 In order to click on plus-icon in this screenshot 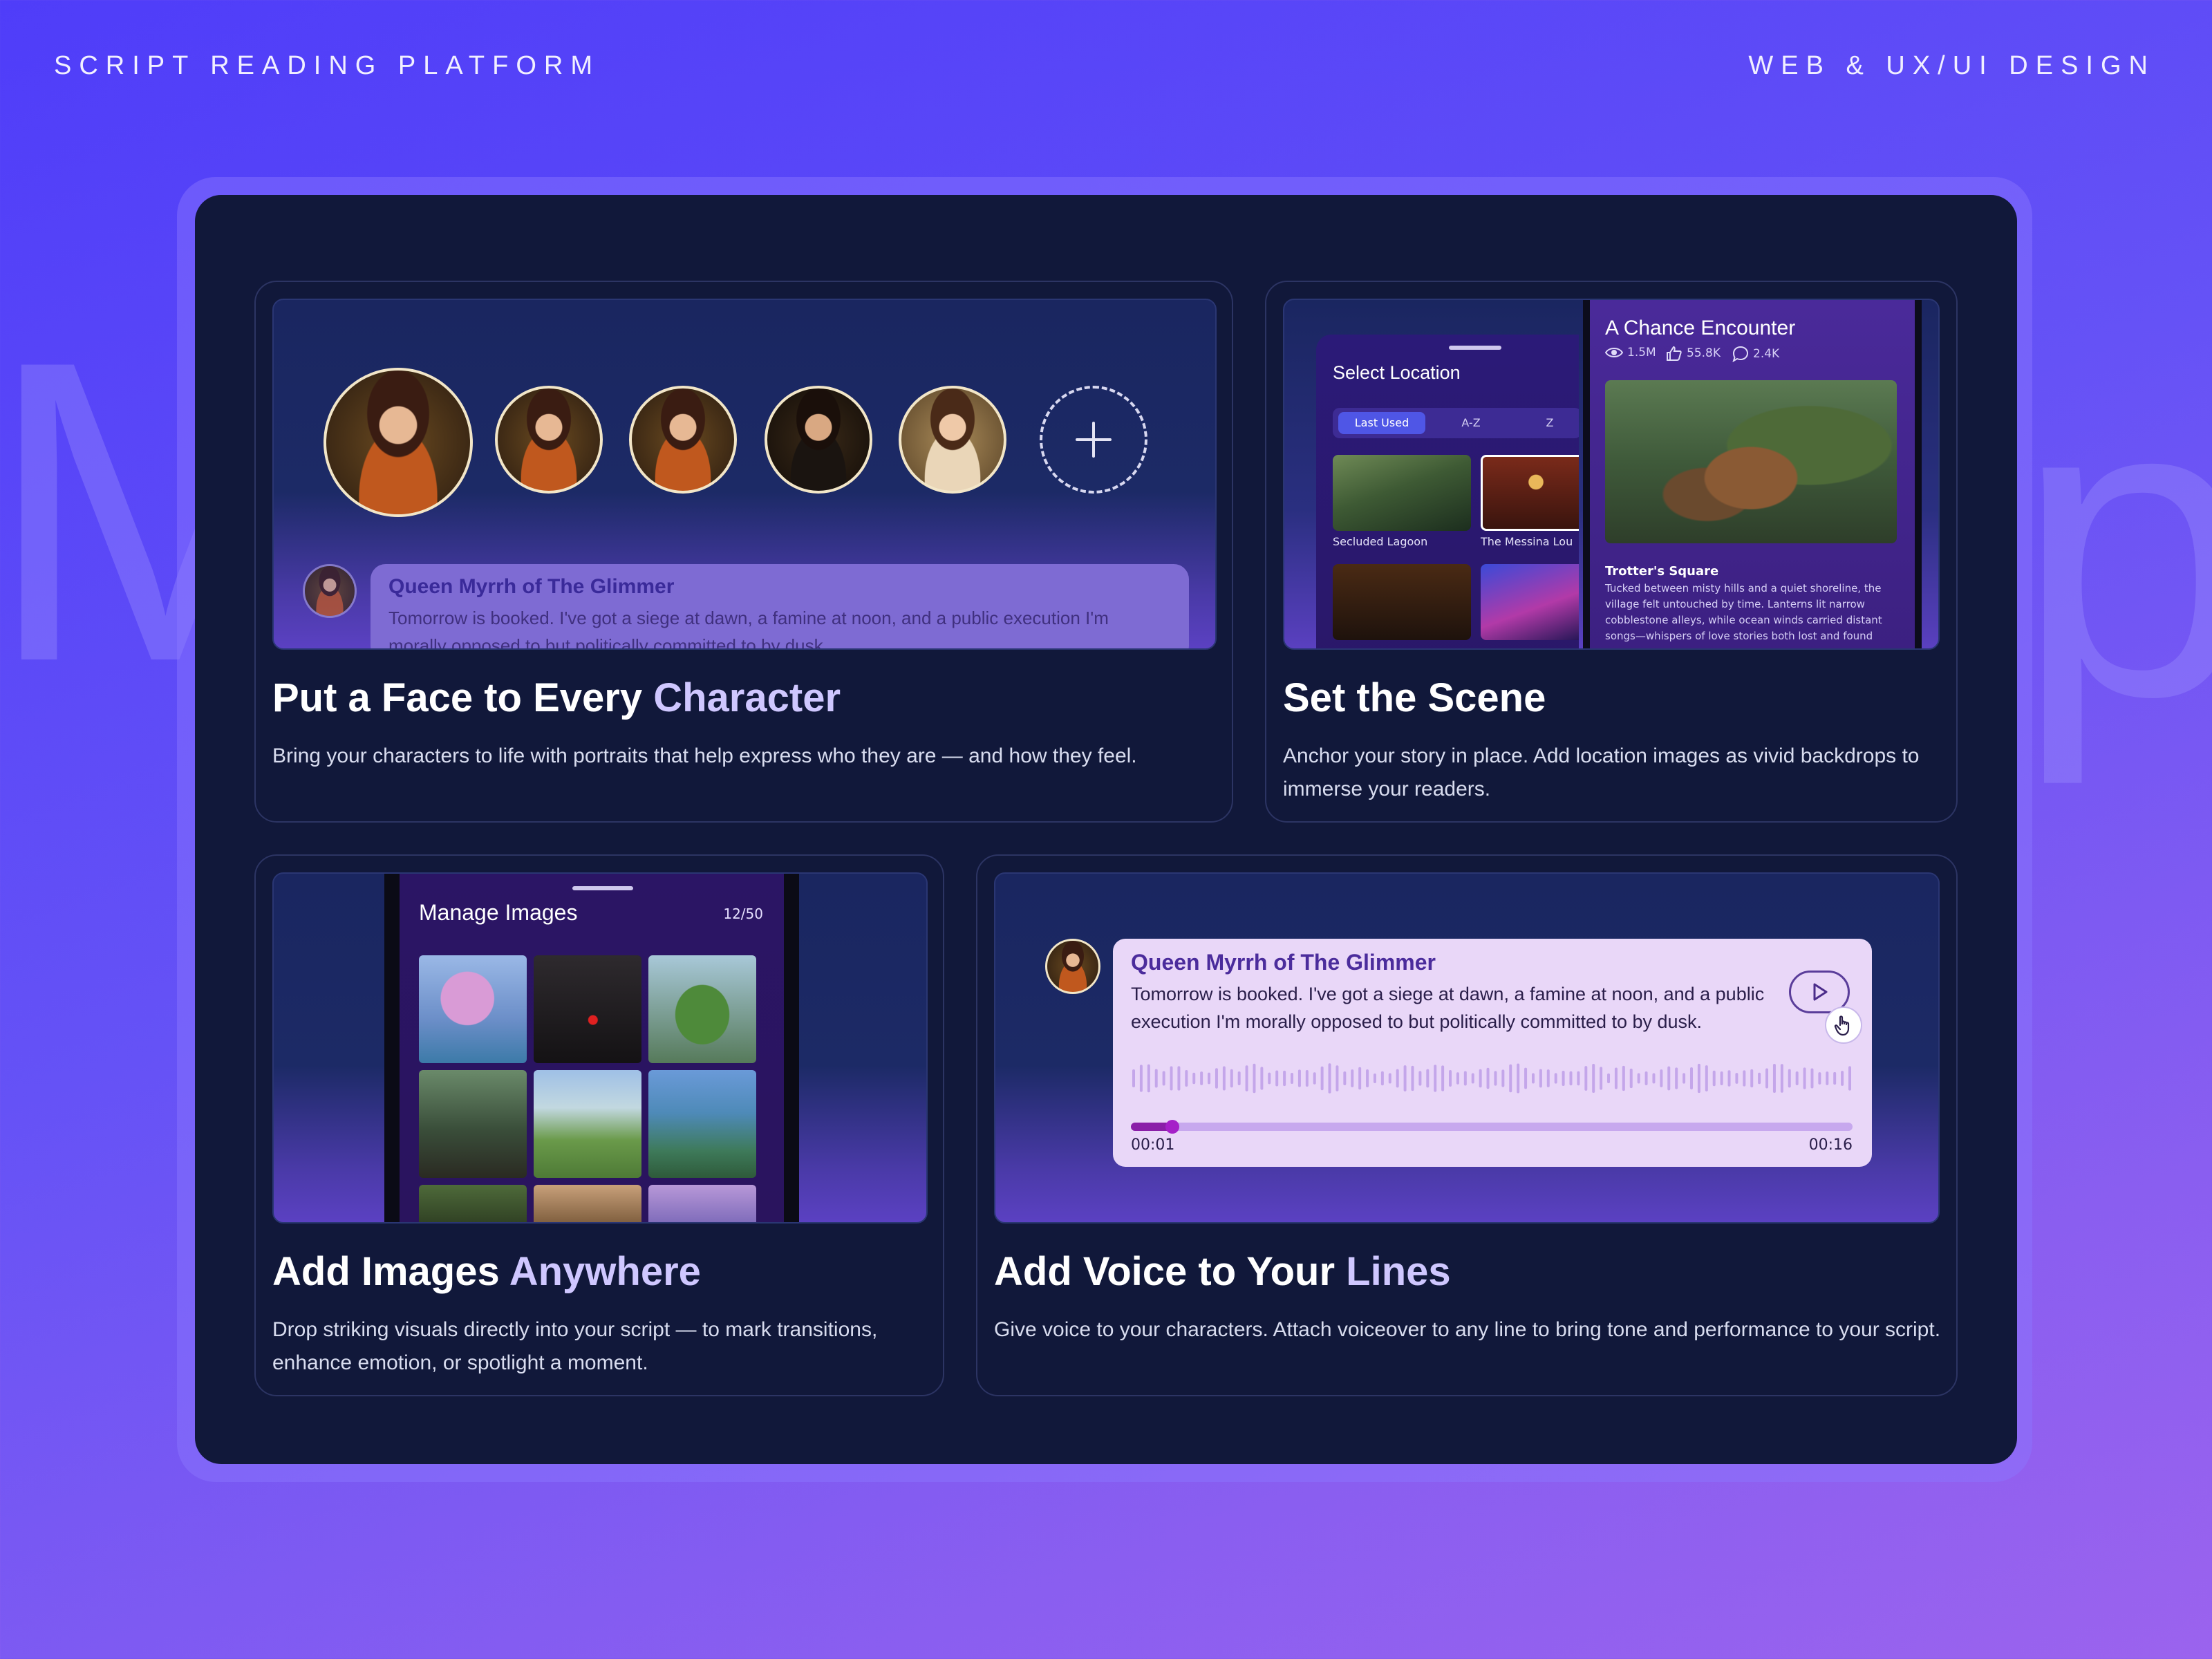, I will do `click(1094, 440)`.